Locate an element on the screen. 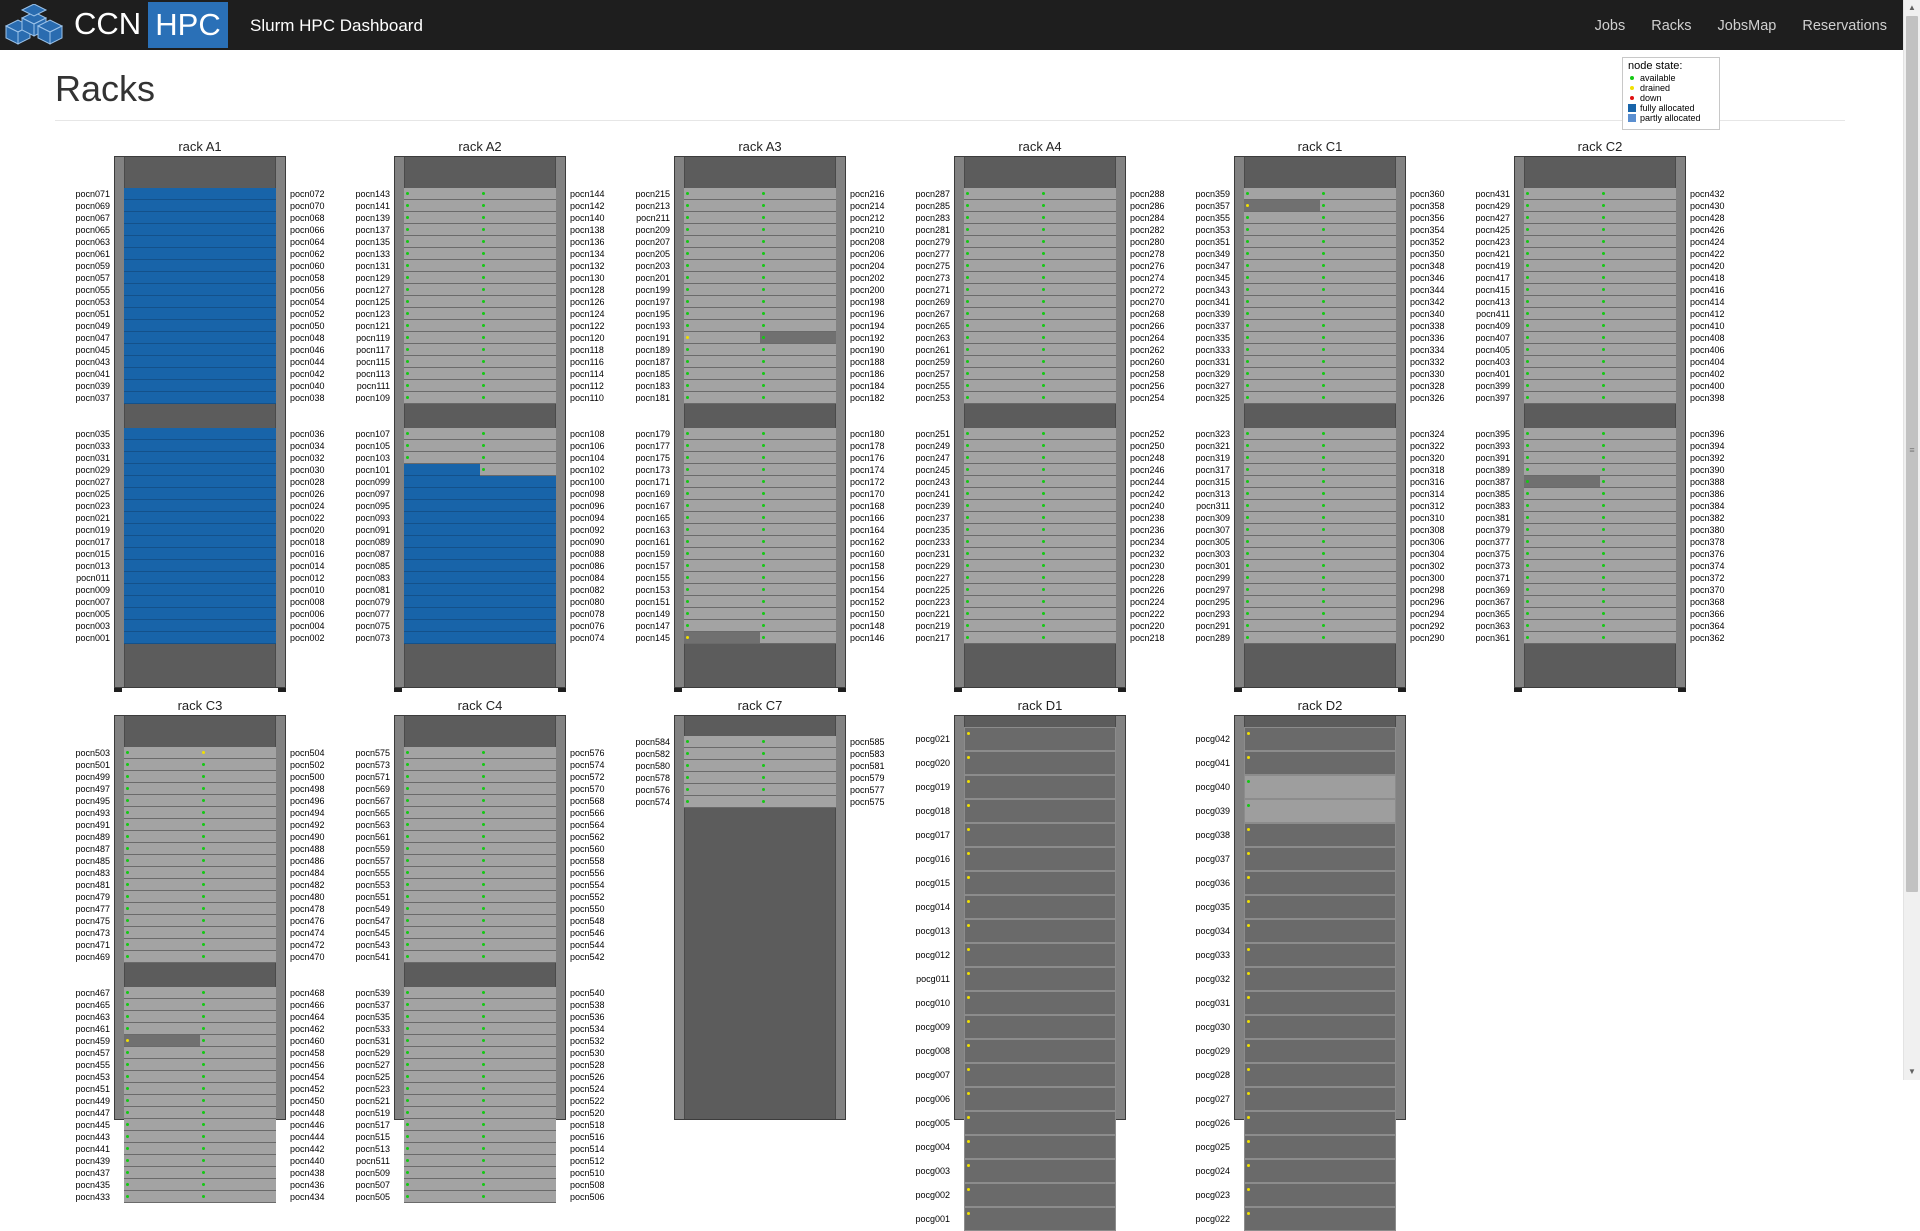  node-pocn078 is located at coordinates (518, 614).